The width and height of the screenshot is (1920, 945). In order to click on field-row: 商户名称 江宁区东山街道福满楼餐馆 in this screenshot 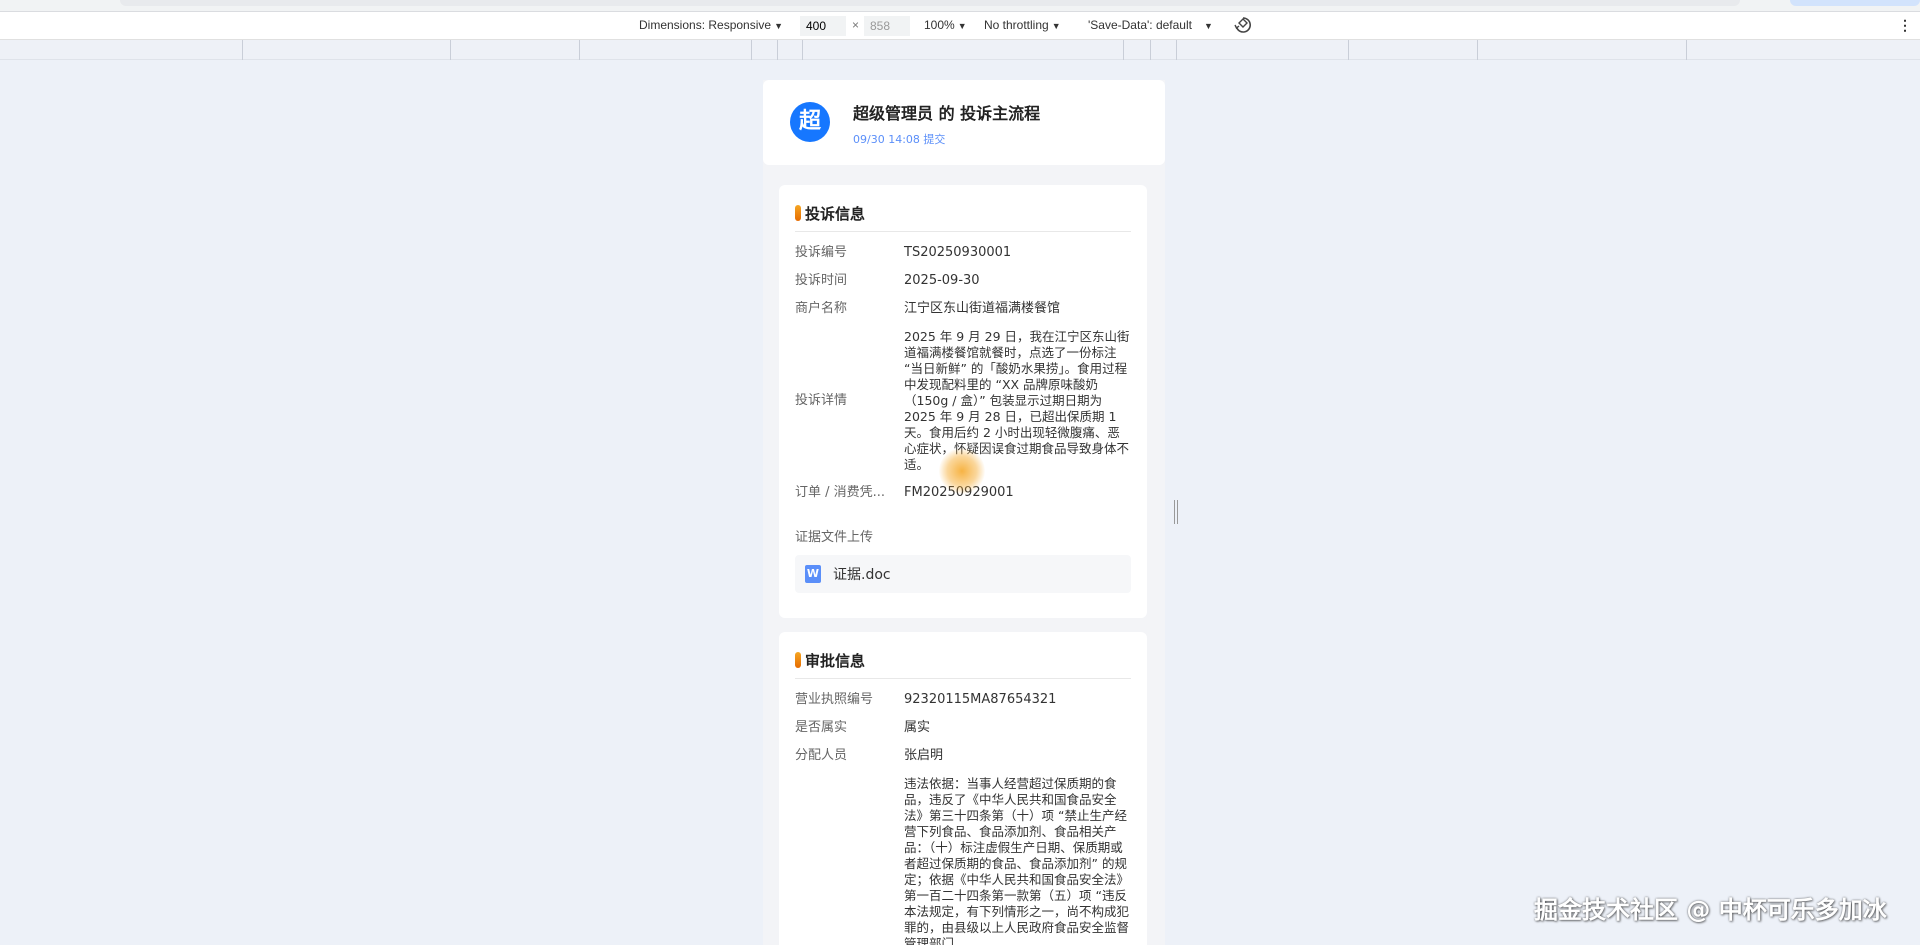, I will do `click(963, 309)`.